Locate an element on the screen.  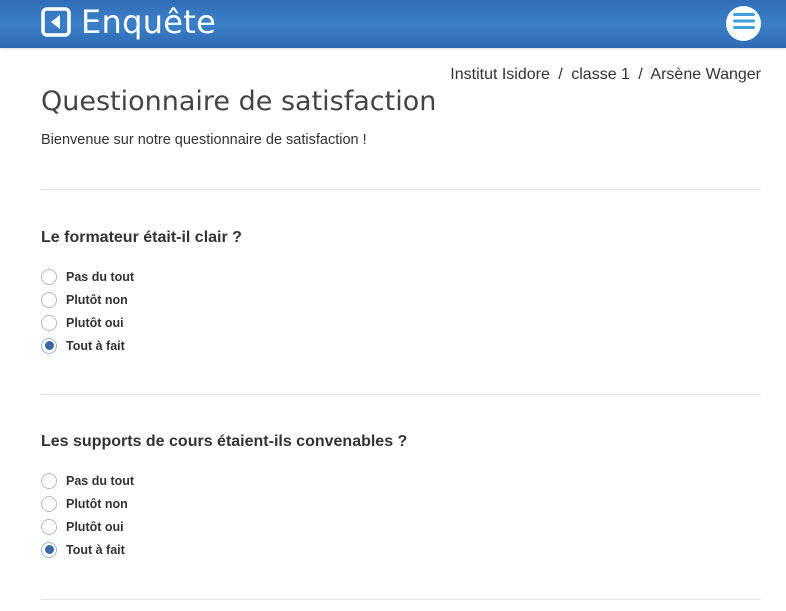
hamburger-menu-icon is located at coordinates (743, 23).